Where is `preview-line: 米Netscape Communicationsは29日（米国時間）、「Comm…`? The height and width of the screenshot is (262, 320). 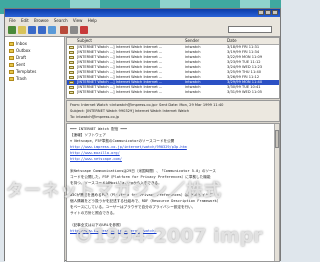 preview-line: 米Netscape Communicationsは29日（米国時間）、「Comm… is located at coordinates (143, 171).